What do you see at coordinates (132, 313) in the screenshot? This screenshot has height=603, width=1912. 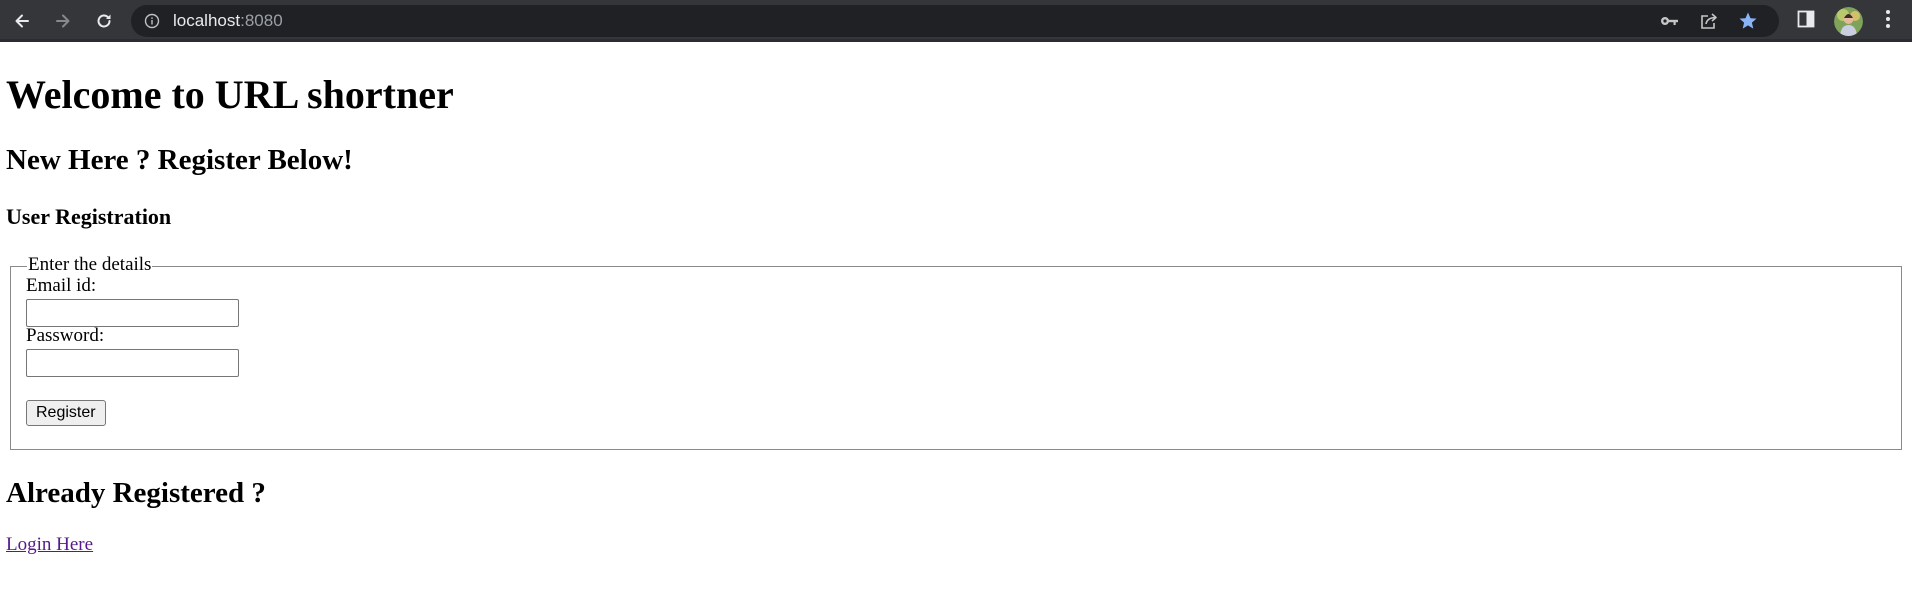 I see `email-field` at bounding box center [132, 313].